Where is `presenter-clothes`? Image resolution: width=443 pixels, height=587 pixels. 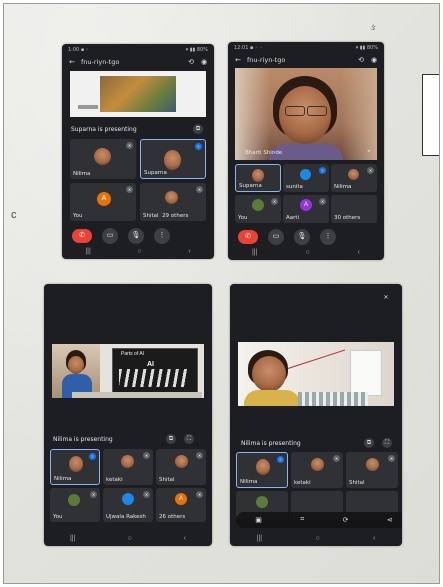 presenter-clothes is located at coordinates (272, 398).